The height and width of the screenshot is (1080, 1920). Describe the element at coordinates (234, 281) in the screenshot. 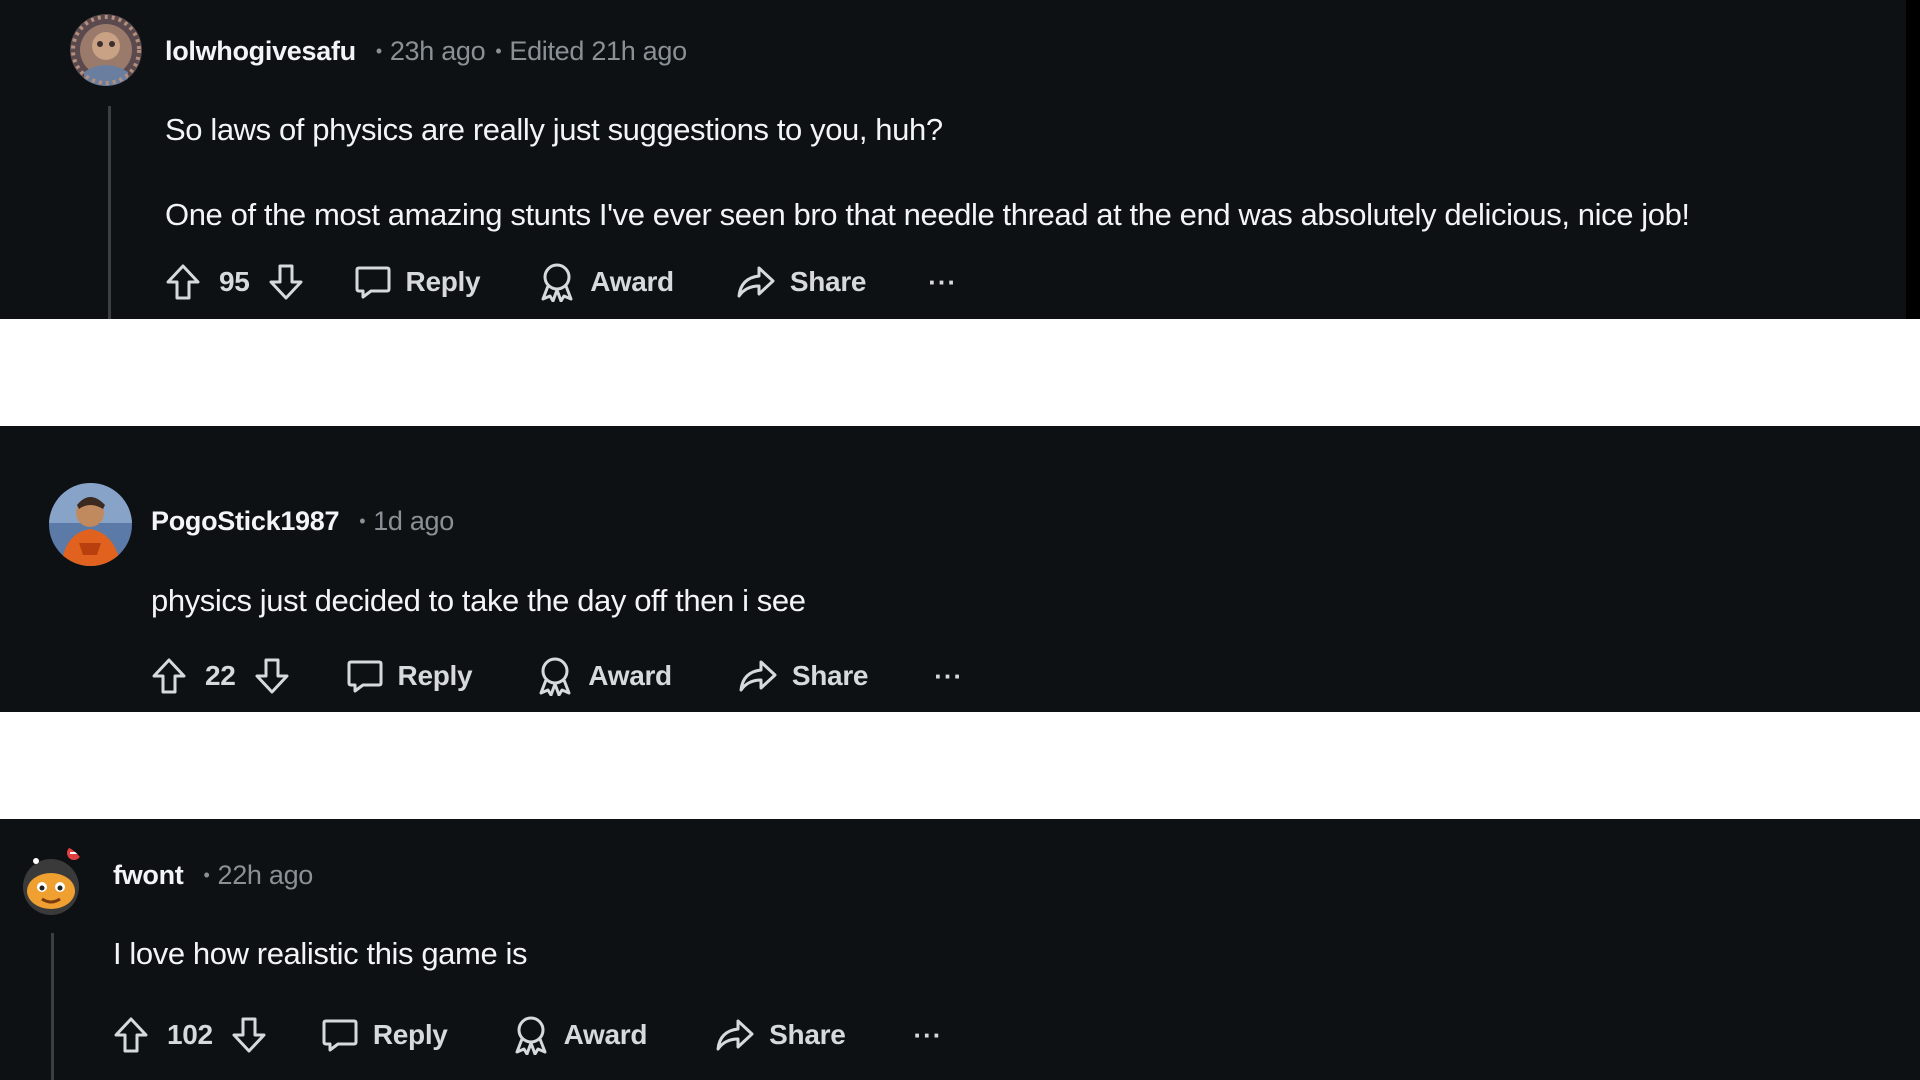

I see `vote-count: 95` at that location.